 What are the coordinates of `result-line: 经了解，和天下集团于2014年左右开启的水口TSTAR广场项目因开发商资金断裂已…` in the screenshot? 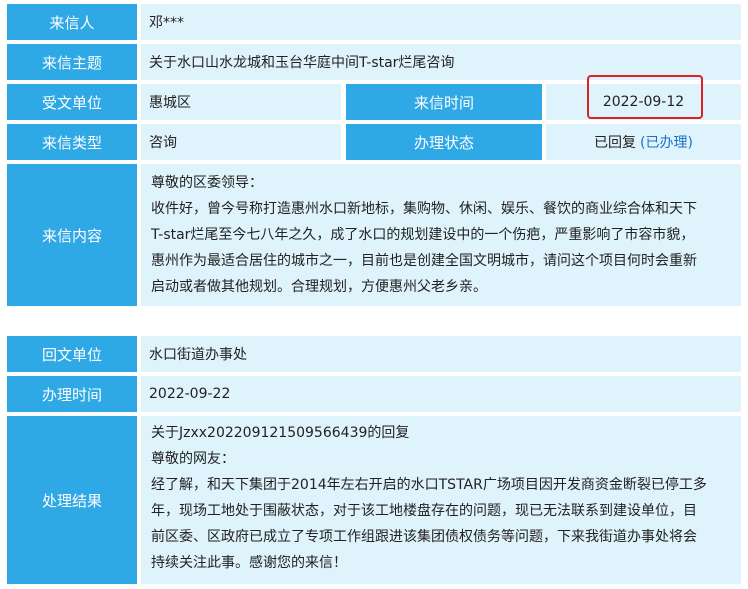 It's located at (429, 485).